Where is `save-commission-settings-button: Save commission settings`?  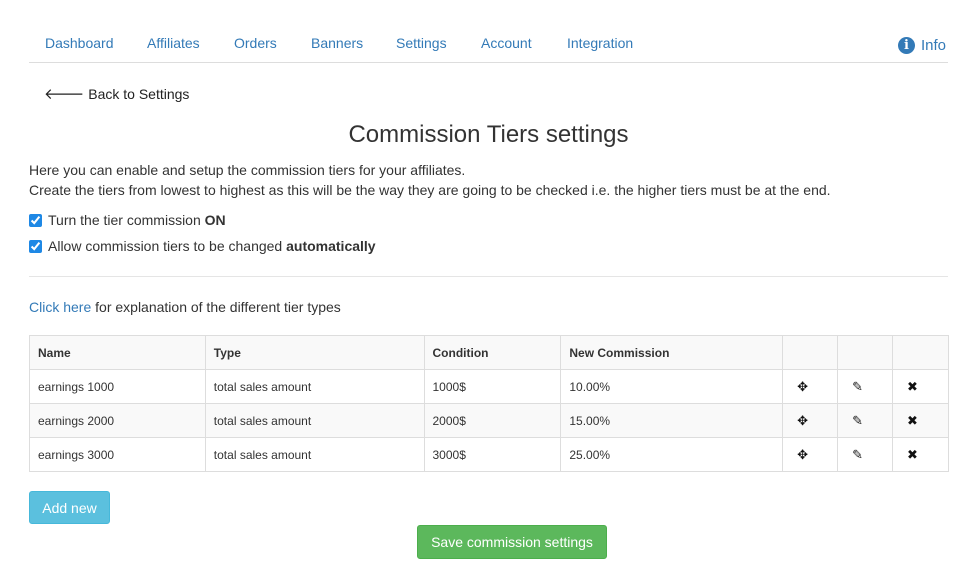 save-commission-settings-button: Save commission settings is located at coordinates (512, 542).